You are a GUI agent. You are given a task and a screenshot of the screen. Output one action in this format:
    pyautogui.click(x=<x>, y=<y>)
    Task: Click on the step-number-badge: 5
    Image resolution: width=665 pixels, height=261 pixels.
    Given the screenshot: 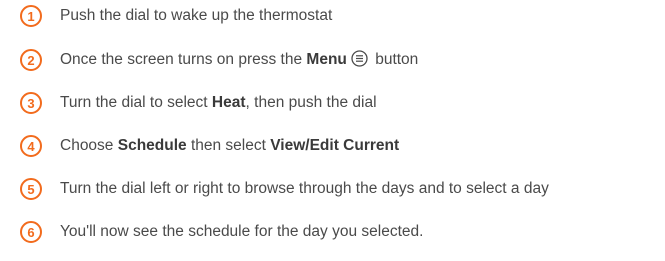 What is the action you would take?
    pyautogui.click(x=31, y=189)
    